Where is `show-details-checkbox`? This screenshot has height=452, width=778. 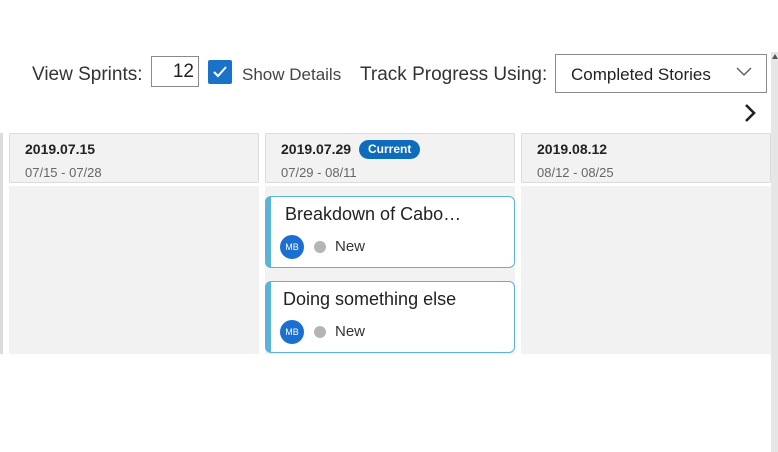
show-details-checkbox is located at coordinates (220, 72).